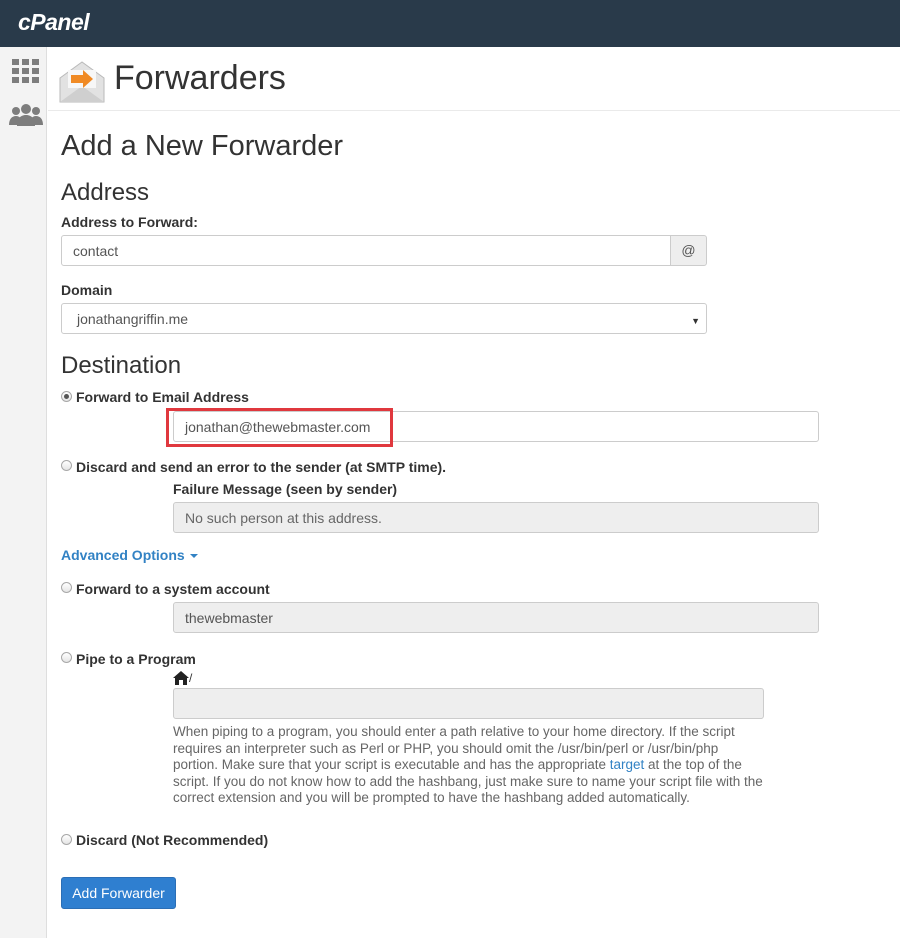  I want to click on users-icon, so click(26, 115).